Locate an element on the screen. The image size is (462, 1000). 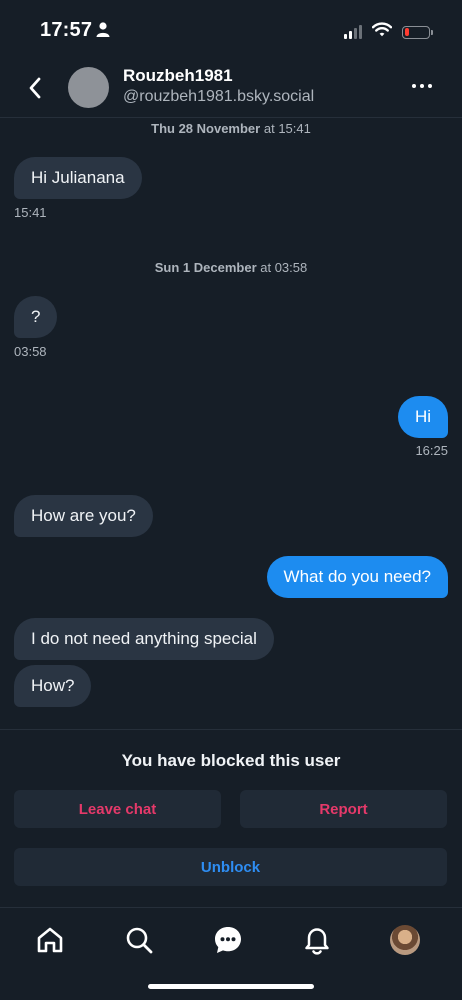
chevron-left-icon is located at coordinates (35, 88).